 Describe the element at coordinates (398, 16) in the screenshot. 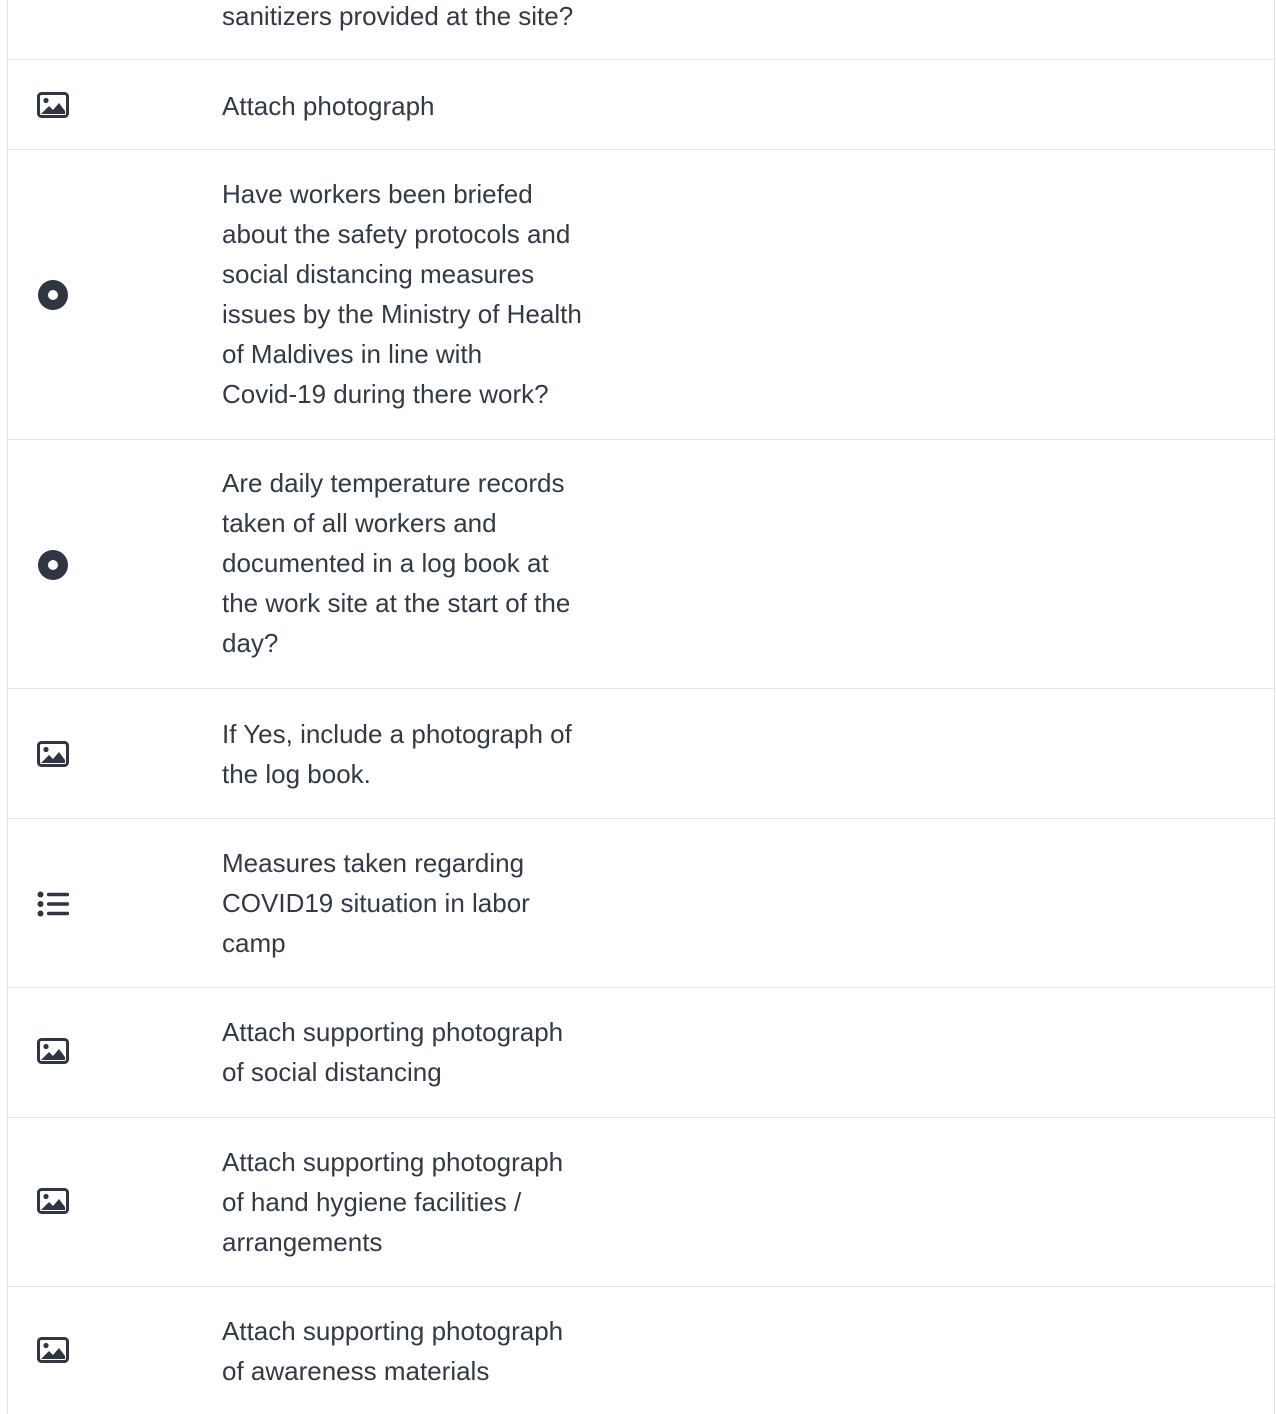

I see `question-label: sanitizers provided at the site?` at that location.